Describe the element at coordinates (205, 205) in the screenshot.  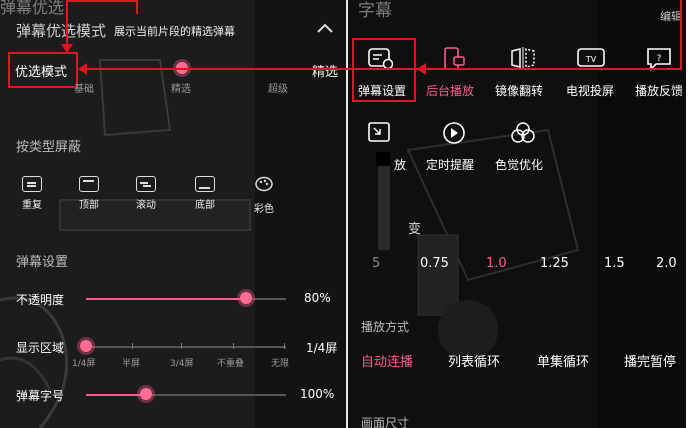
I see `block-bottom-label: 底部` at that location.